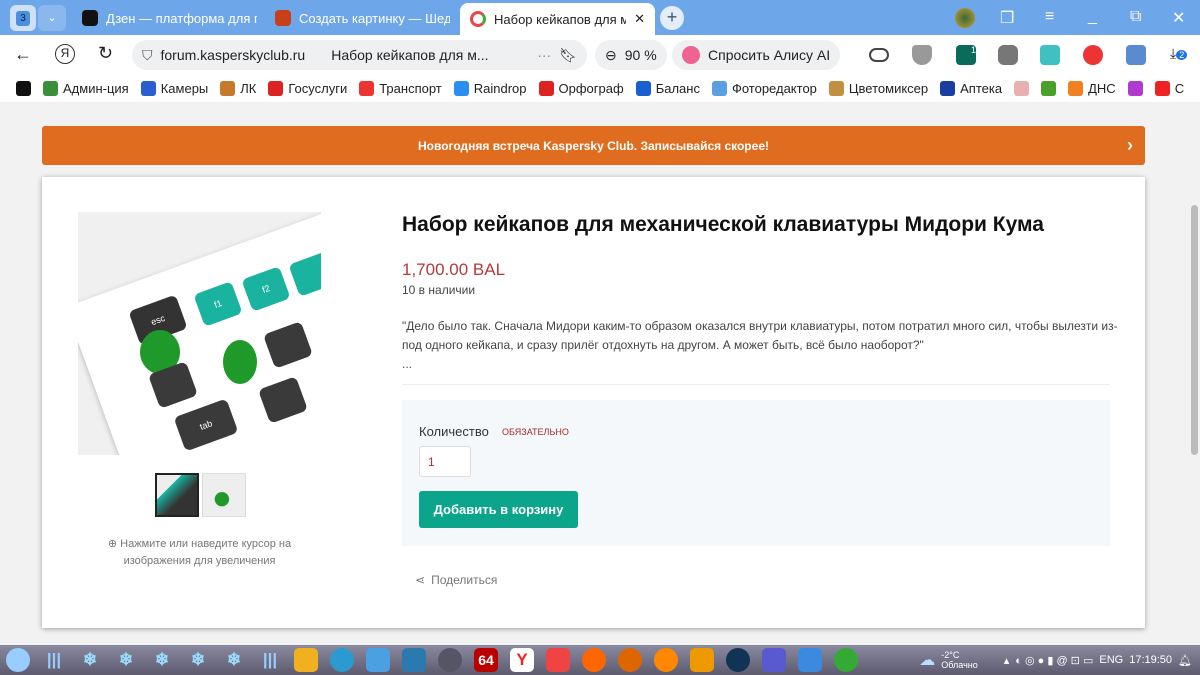  What do you see at coordinates (581, 88) in the screenshot?
I see `bookmark-item: Орфограф` at bounding box center [581, 88].